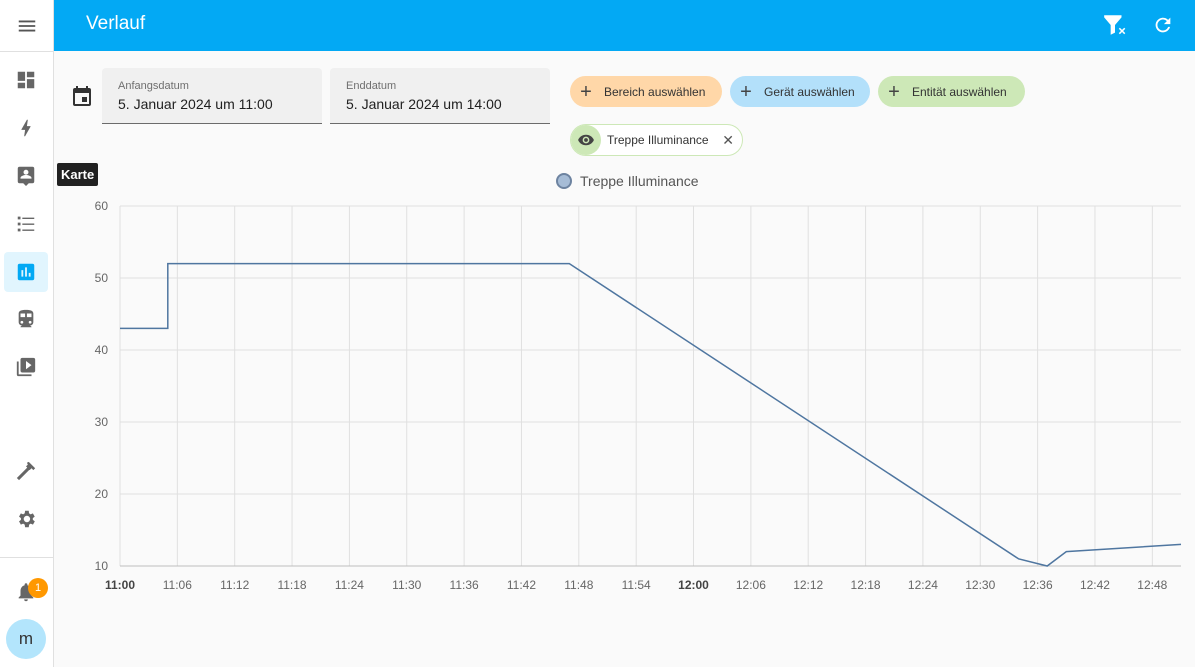 This screenshot has width=1195, height=667. What do you see at coordinates (639, 181) in the screenshot?
I see `legend-label: Treppe Illuminance` at bounding box center [639, 181].